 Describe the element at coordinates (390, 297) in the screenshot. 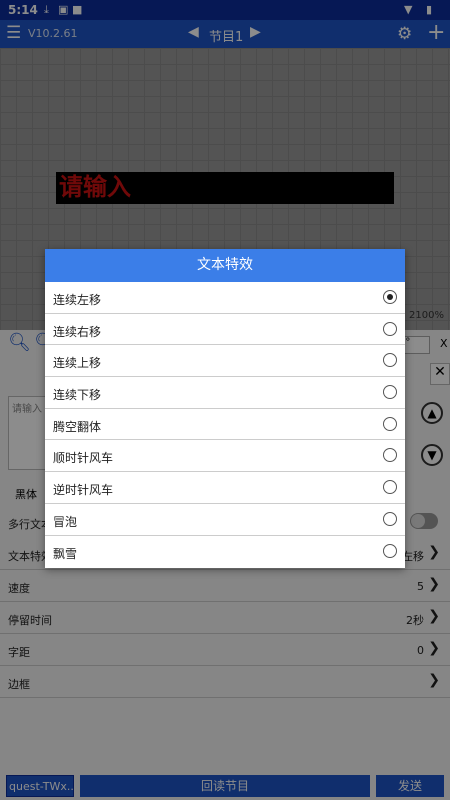

I see `radio-checked-icon` at that location.